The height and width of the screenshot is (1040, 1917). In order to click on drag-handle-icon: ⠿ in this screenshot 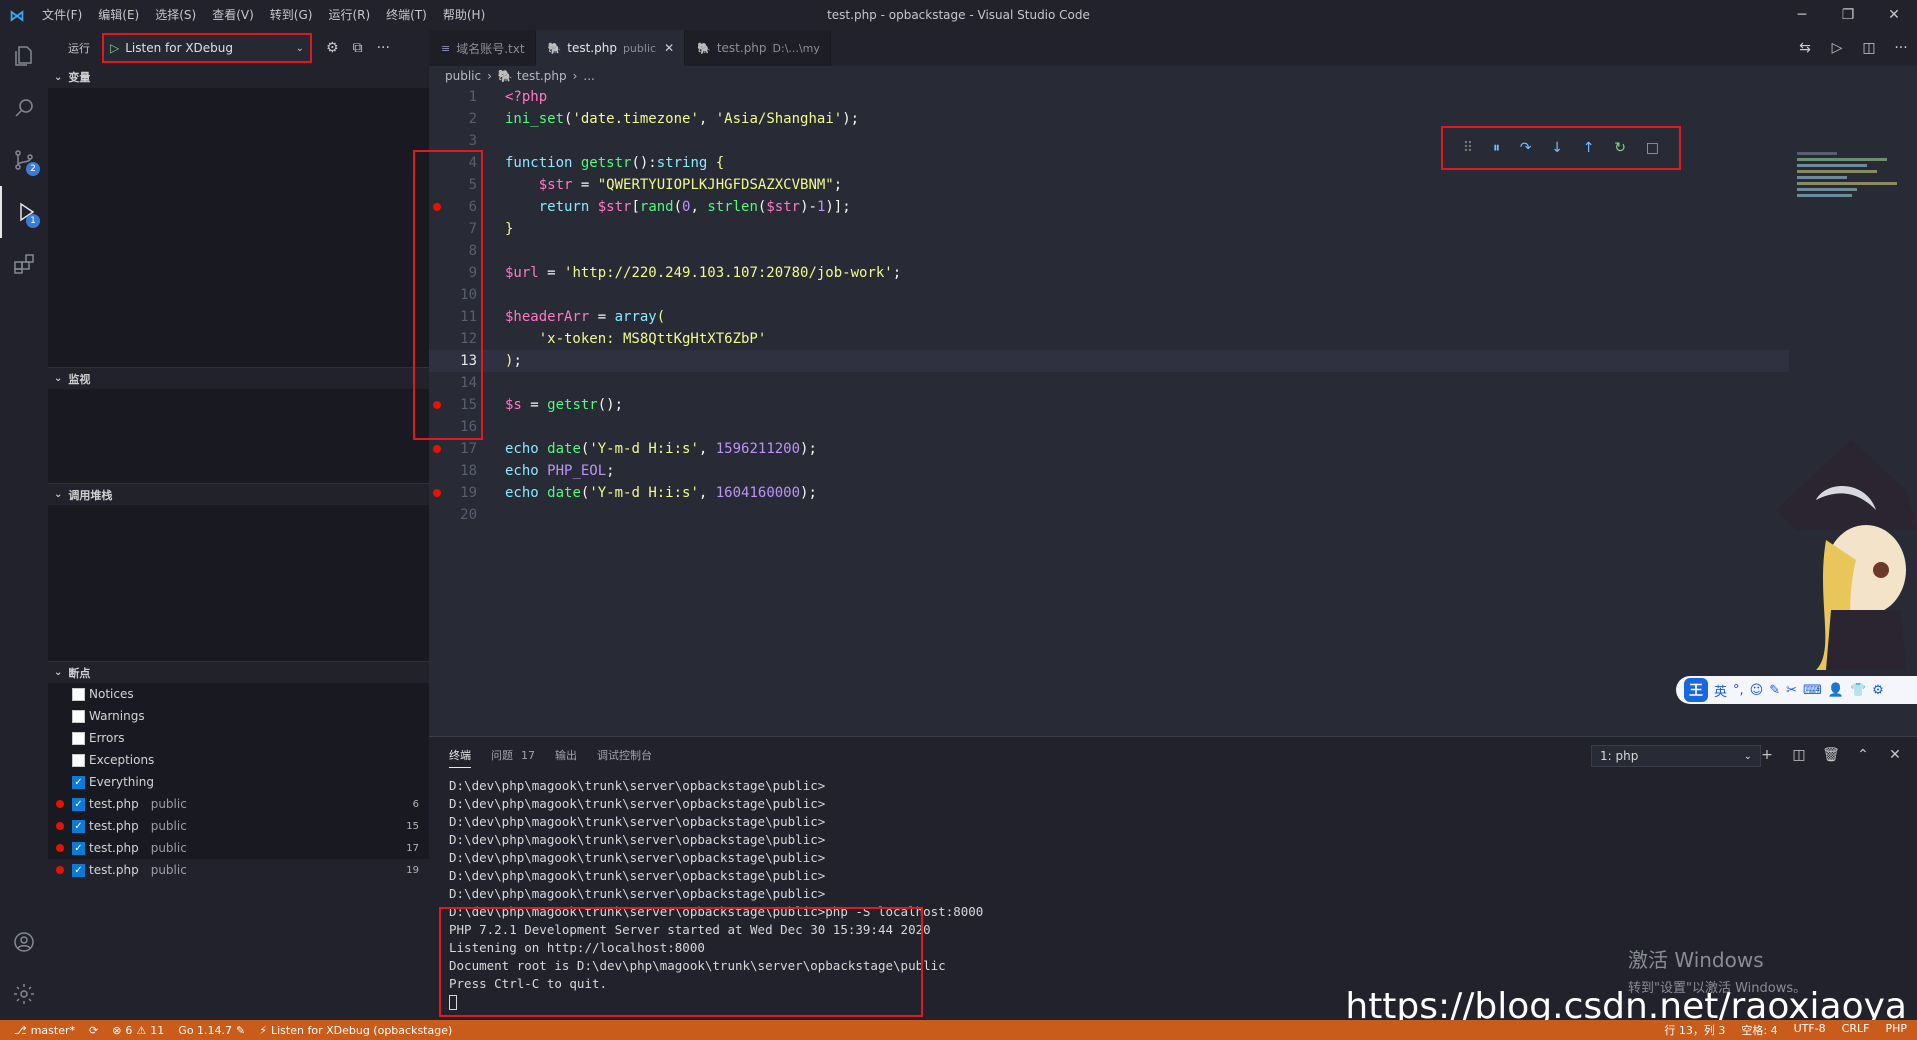, I will do `click(1468, 148)`.